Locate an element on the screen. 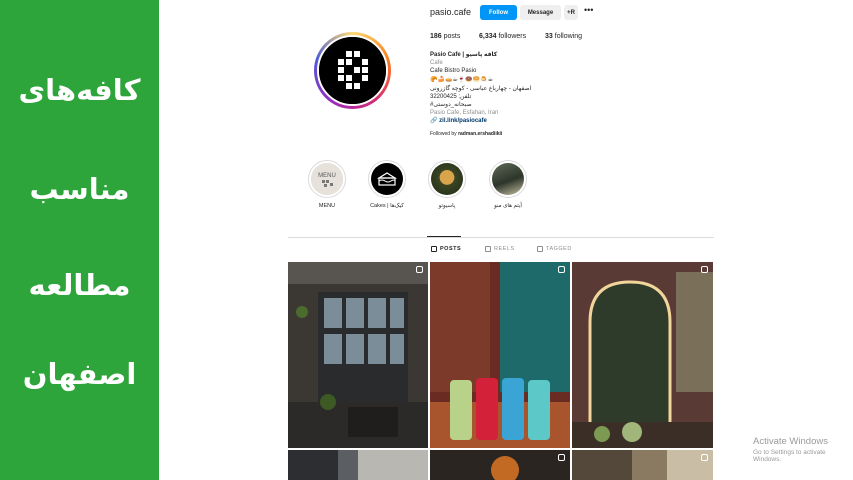 Image resolution: width=853 pixels, height=480 pixels. tab-label: POSTS is located at coordinates (451, 249).